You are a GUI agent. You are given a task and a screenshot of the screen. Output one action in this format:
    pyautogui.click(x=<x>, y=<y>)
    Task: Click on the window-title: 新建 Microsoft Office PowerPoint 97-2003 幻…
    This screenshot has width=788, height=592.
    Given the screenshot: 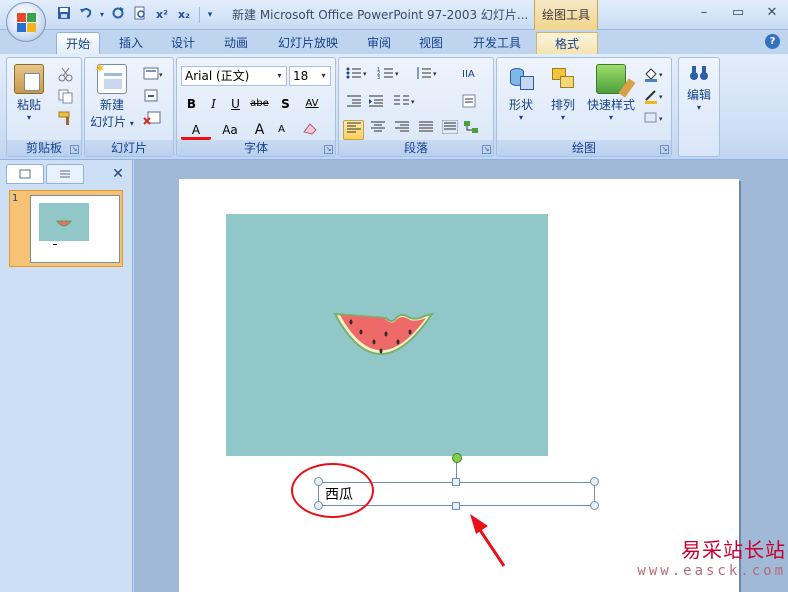 What is the action you would take?
    pyautogui.click(x=380, y=15)
    